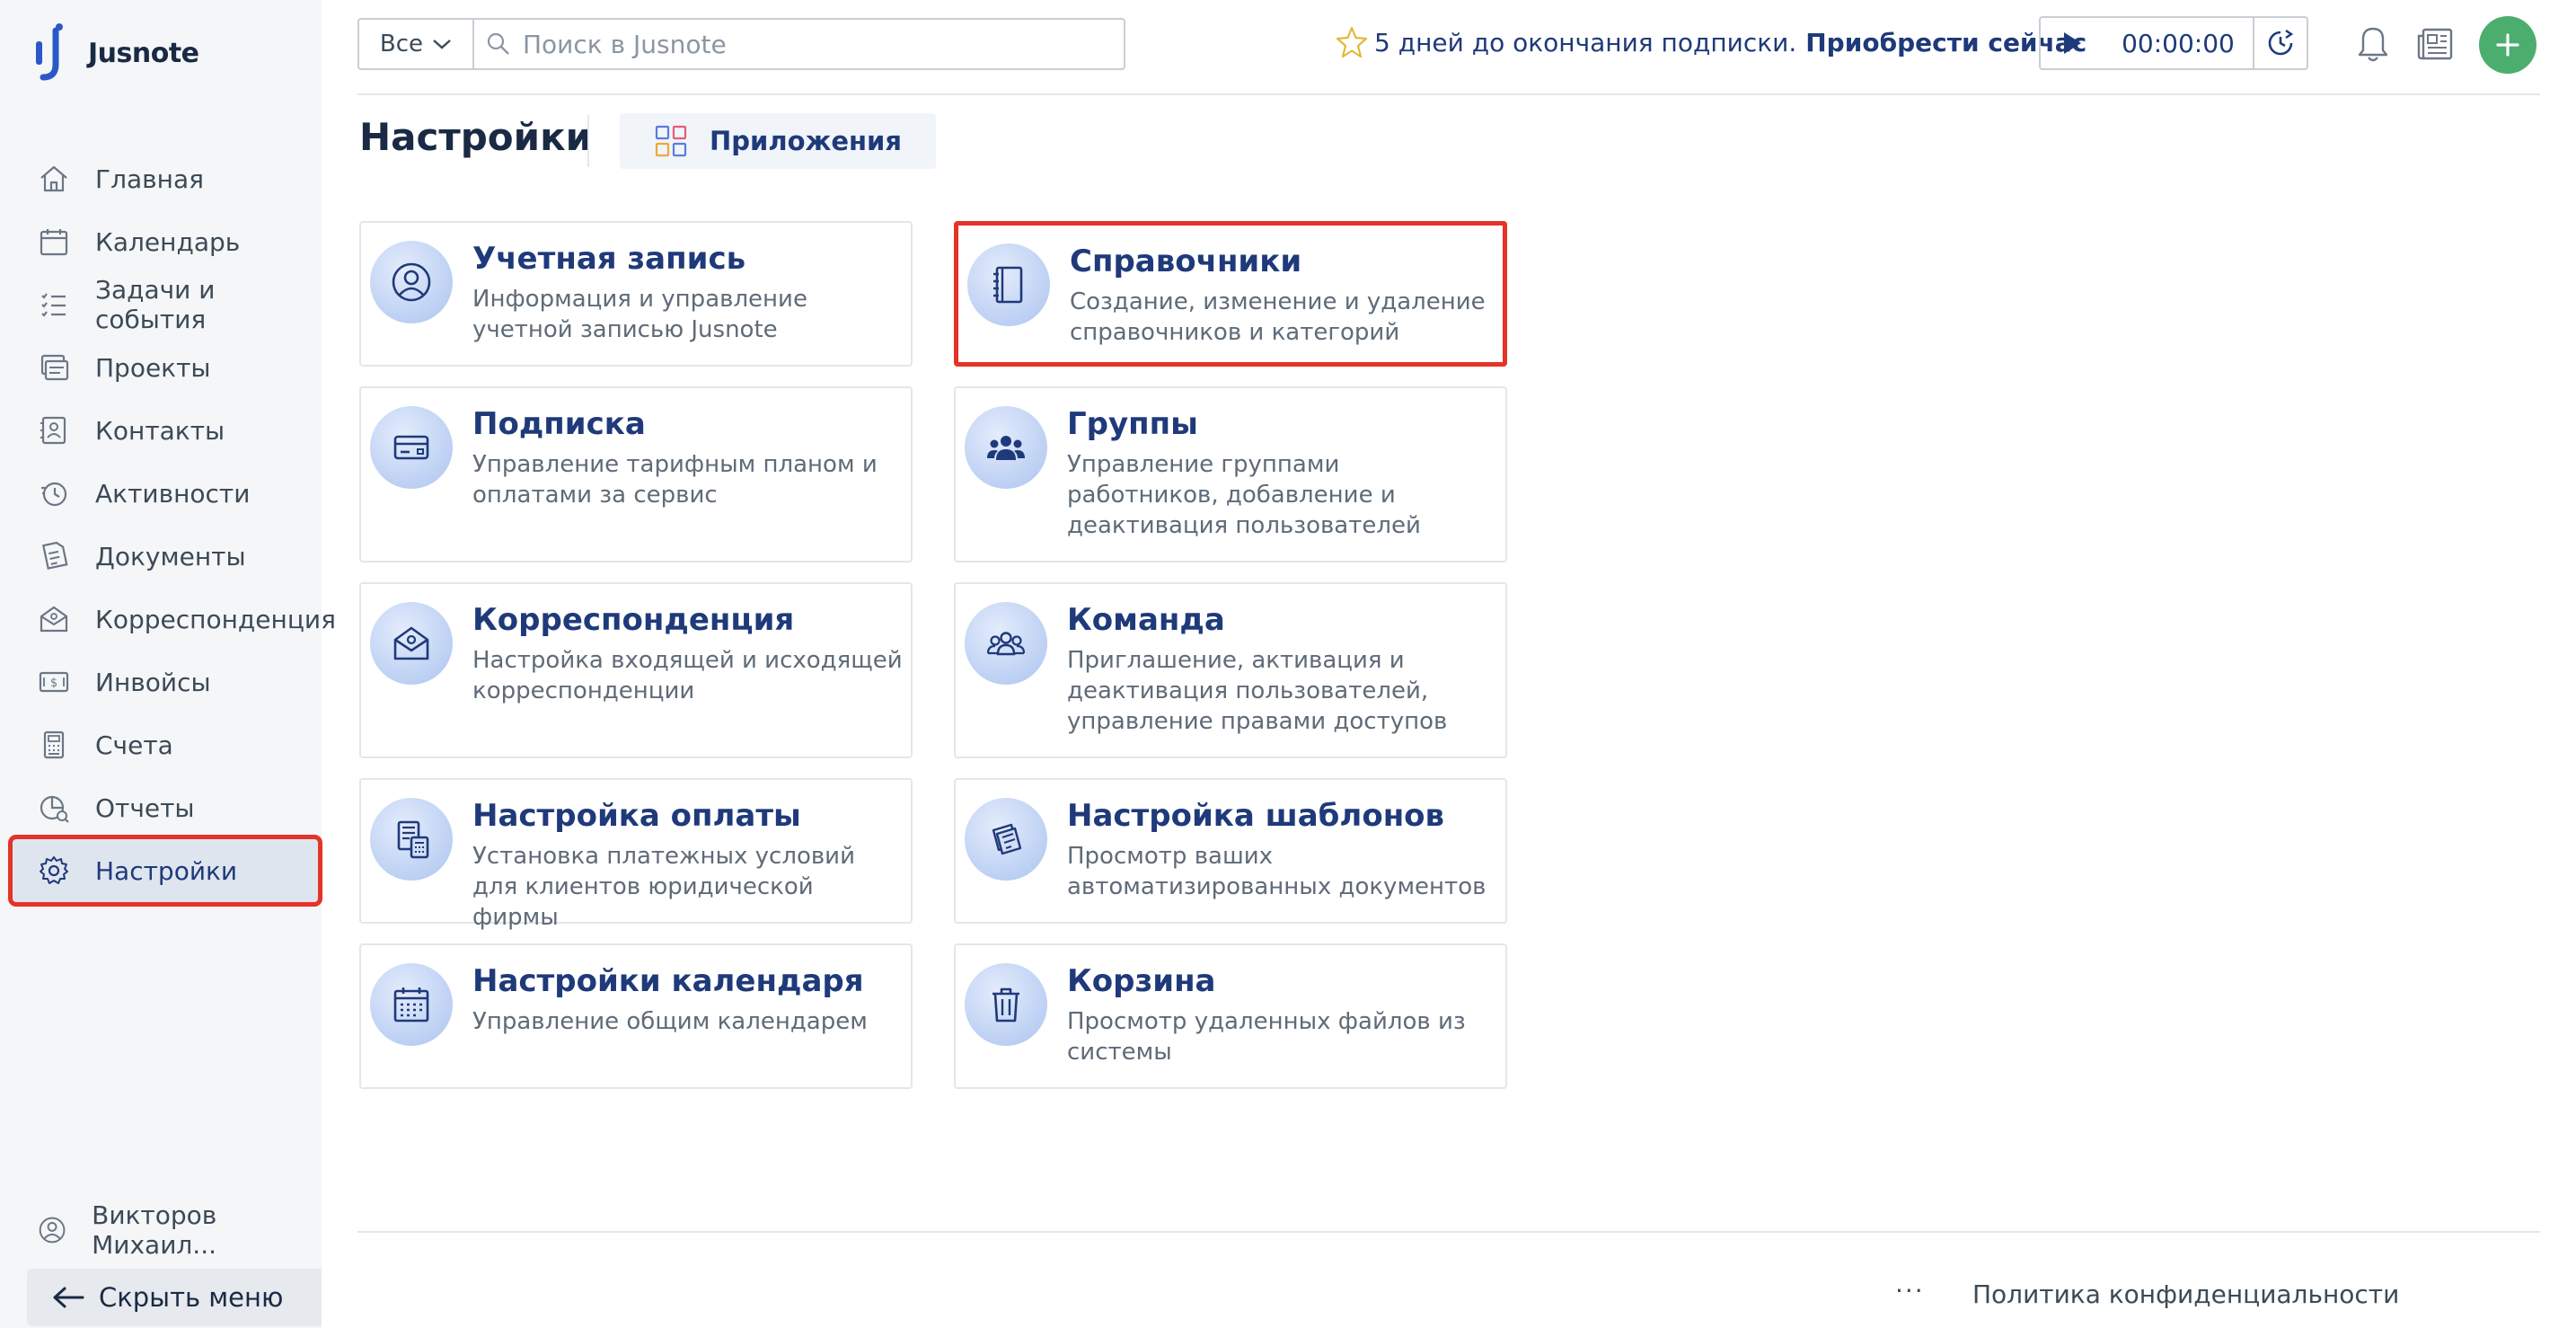  What do you see at coordinates (411, 839) in the screenshot?
I see `payment-calculator-icon` at bounding box center [411, 839].